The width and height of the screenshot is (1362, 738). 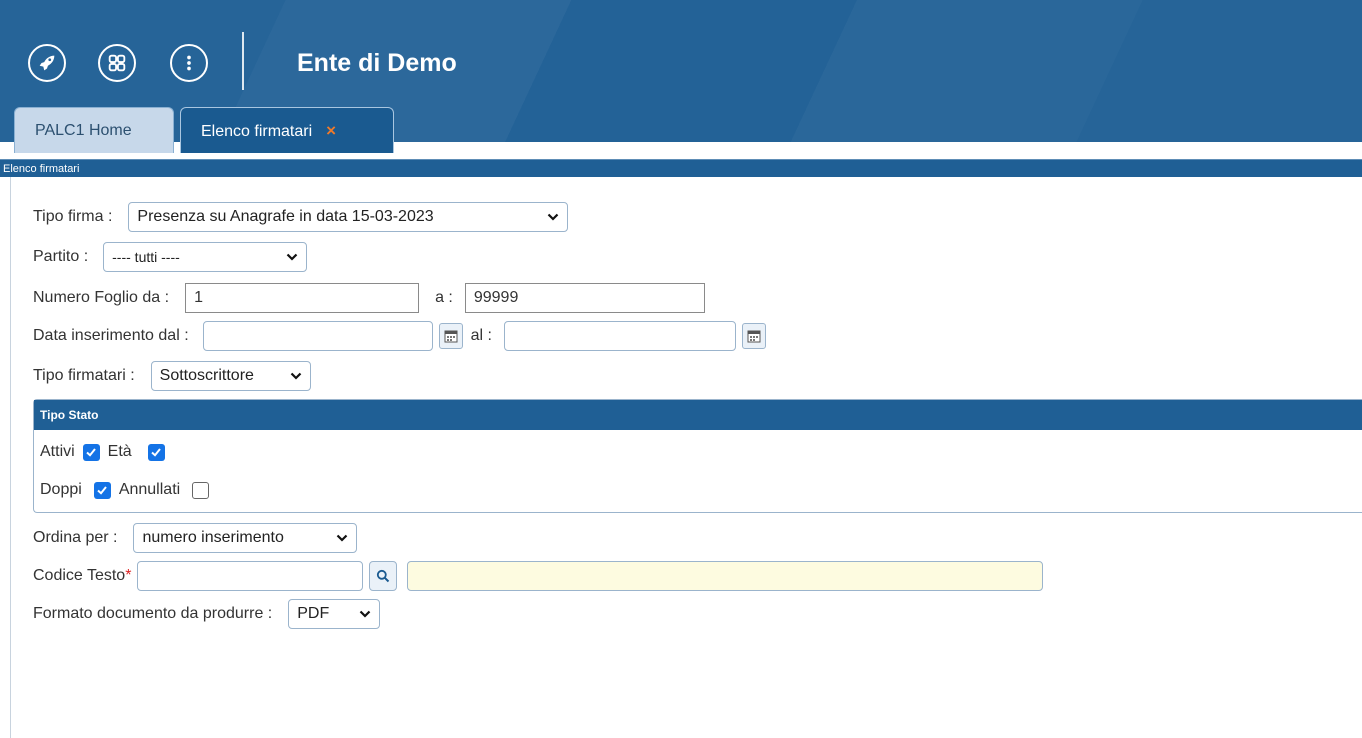 I want to click on numero-foglio-to-input: 99999, so click(x=584, y=298).